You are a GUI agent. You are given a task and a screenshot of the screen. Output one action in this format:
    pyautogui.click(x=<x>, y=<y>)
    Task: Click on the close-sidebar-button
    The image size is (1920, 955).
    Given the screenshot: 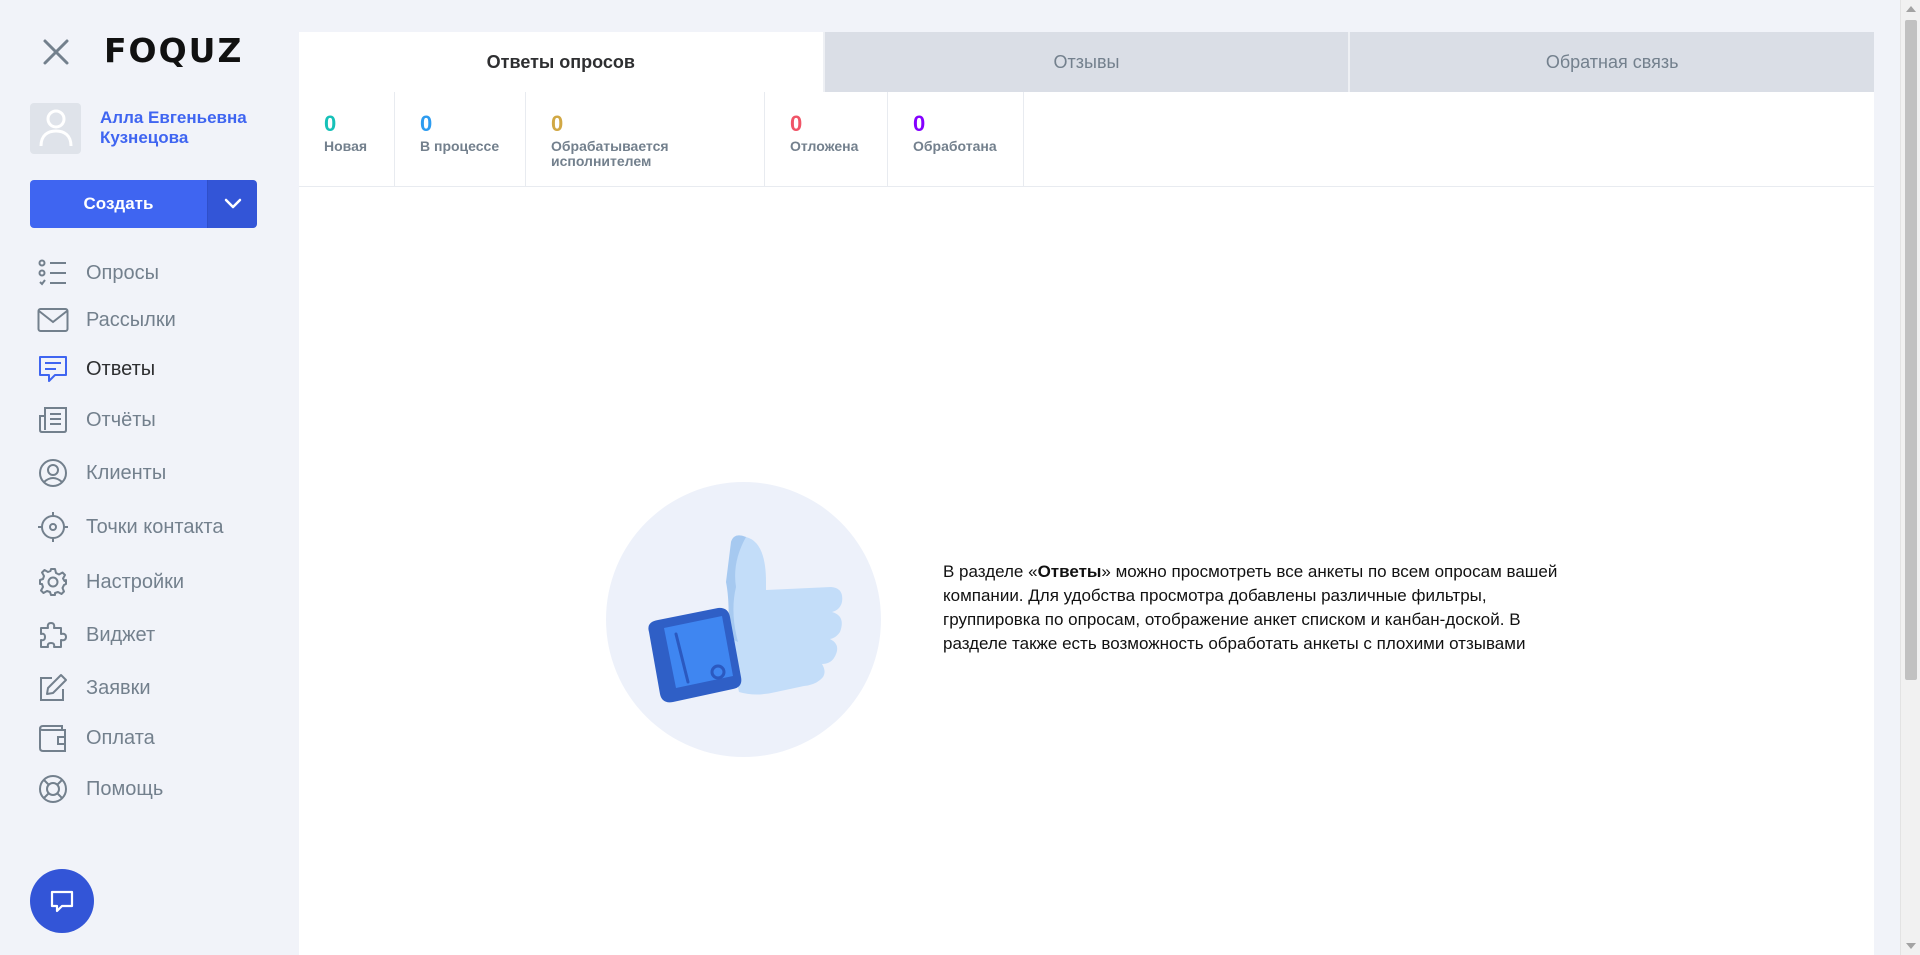 What is the action you would take?
    pyautogui.click(x=56, y=52)
    